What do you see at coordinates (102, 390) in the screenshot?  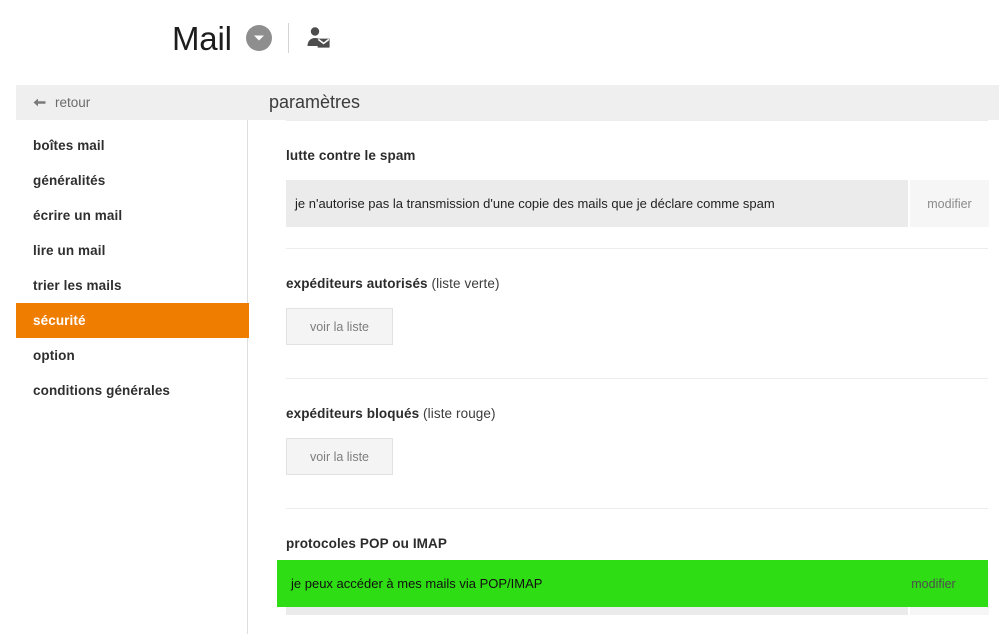 I see `sidebar-item-label: conditions générales` at bounding box center [102, 390].